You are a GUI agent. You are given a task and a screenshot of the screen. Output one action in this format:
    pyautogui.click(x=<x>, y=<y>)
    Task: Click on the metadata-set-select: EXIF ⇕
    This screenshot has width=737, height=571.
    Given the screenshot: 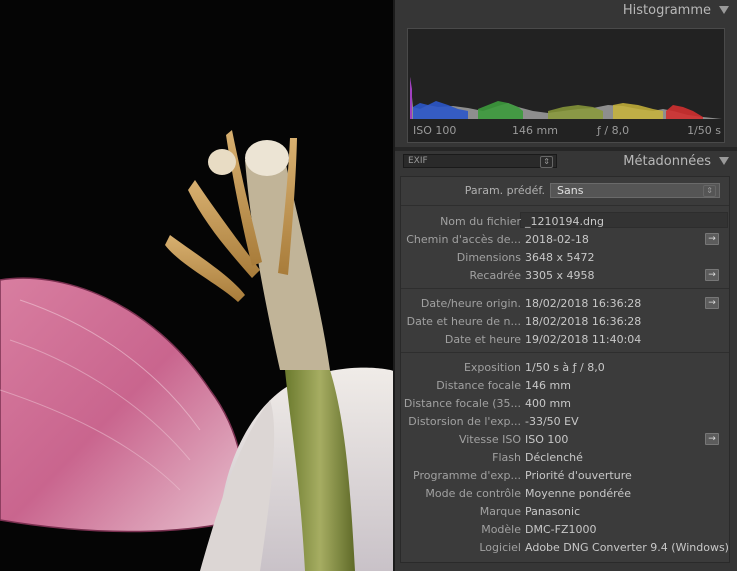 What is the action you would take?
    pyautogui.click(x=480, y=161)
    